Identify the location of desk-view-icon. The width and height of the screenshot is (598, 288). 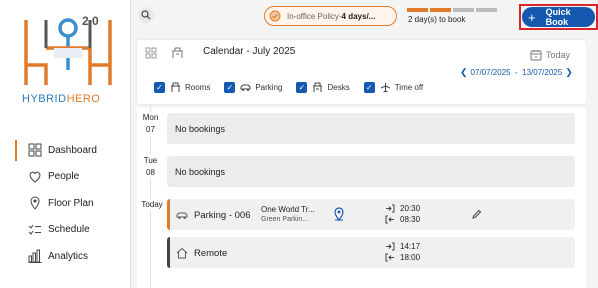
(177, 52).